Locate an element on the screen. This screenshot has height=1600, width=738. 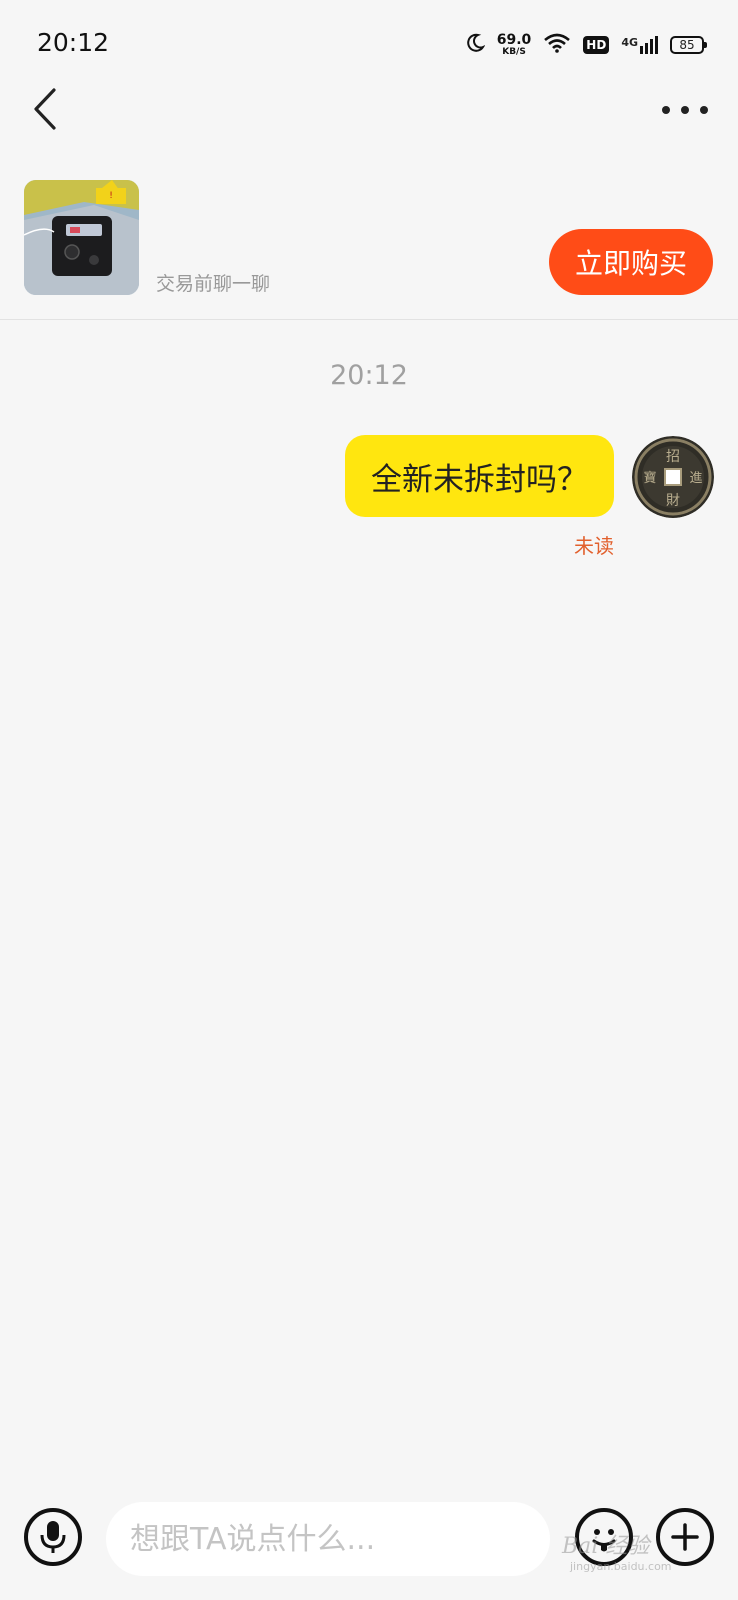
message-bubble: 全新未拆封吗？ is located at coordinates (479, 476).